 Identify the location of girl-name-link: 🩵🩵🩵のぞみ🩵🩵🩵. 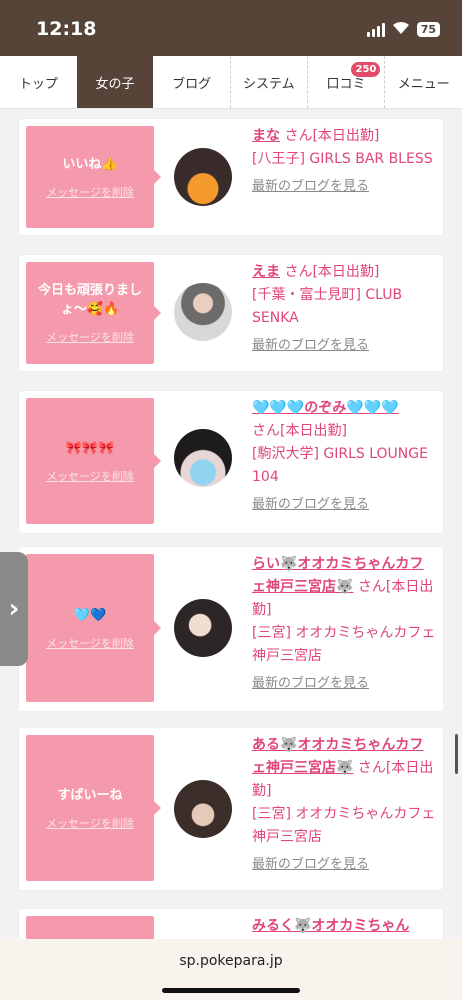
(325, 408).